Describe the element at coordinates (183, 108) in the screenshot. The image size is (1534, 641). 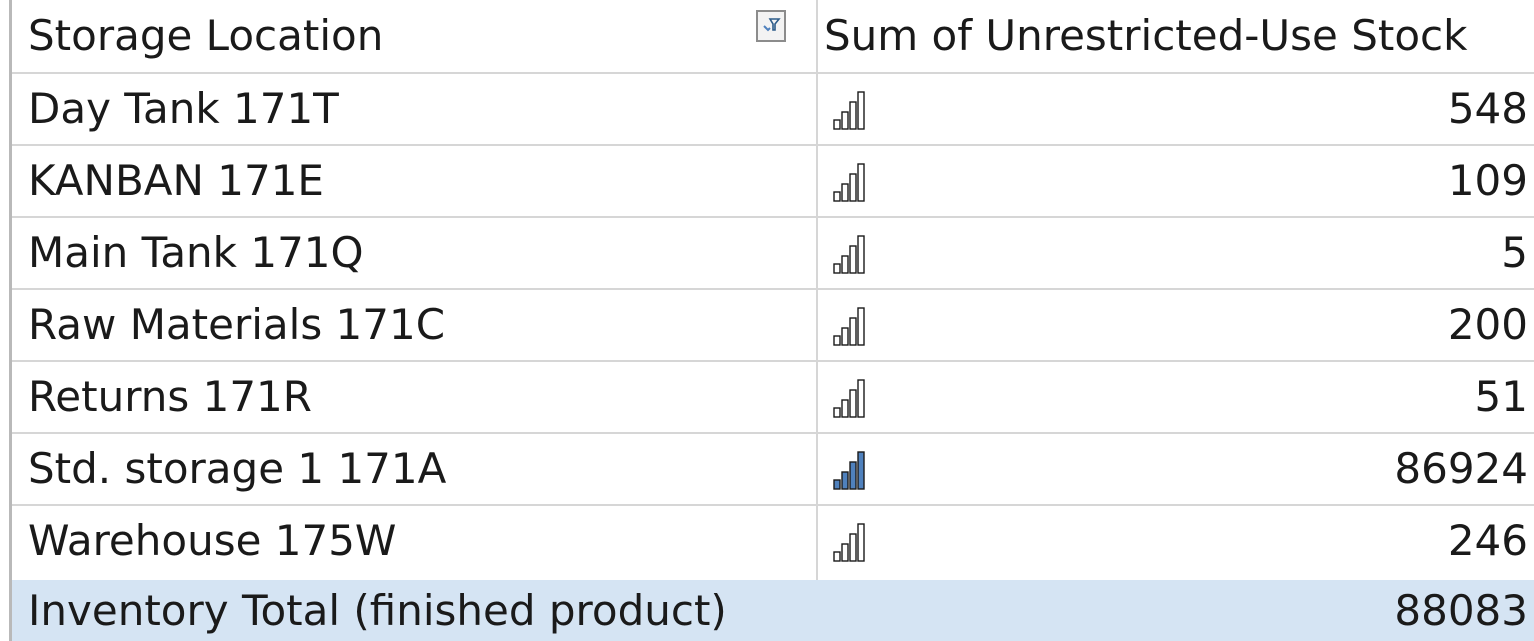
I see `storage-location-label: Day Tank 171T` at that location.